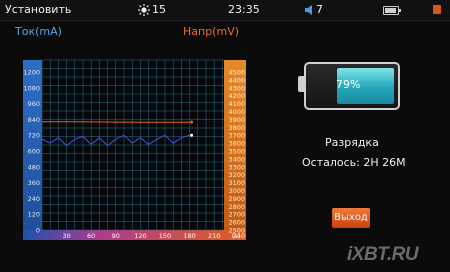  What do you see at coordinates (236, 144) in the screenshot?
I see `right-tick-label: 3600` at bounding box center [236, 144].